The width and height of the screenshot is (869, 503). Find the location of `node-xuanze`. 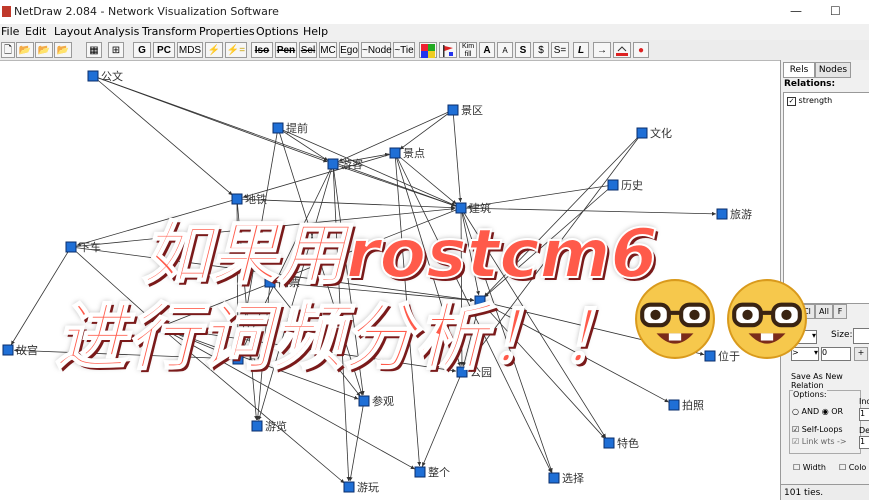

node-xuanze is located at coordinates (554, 478).